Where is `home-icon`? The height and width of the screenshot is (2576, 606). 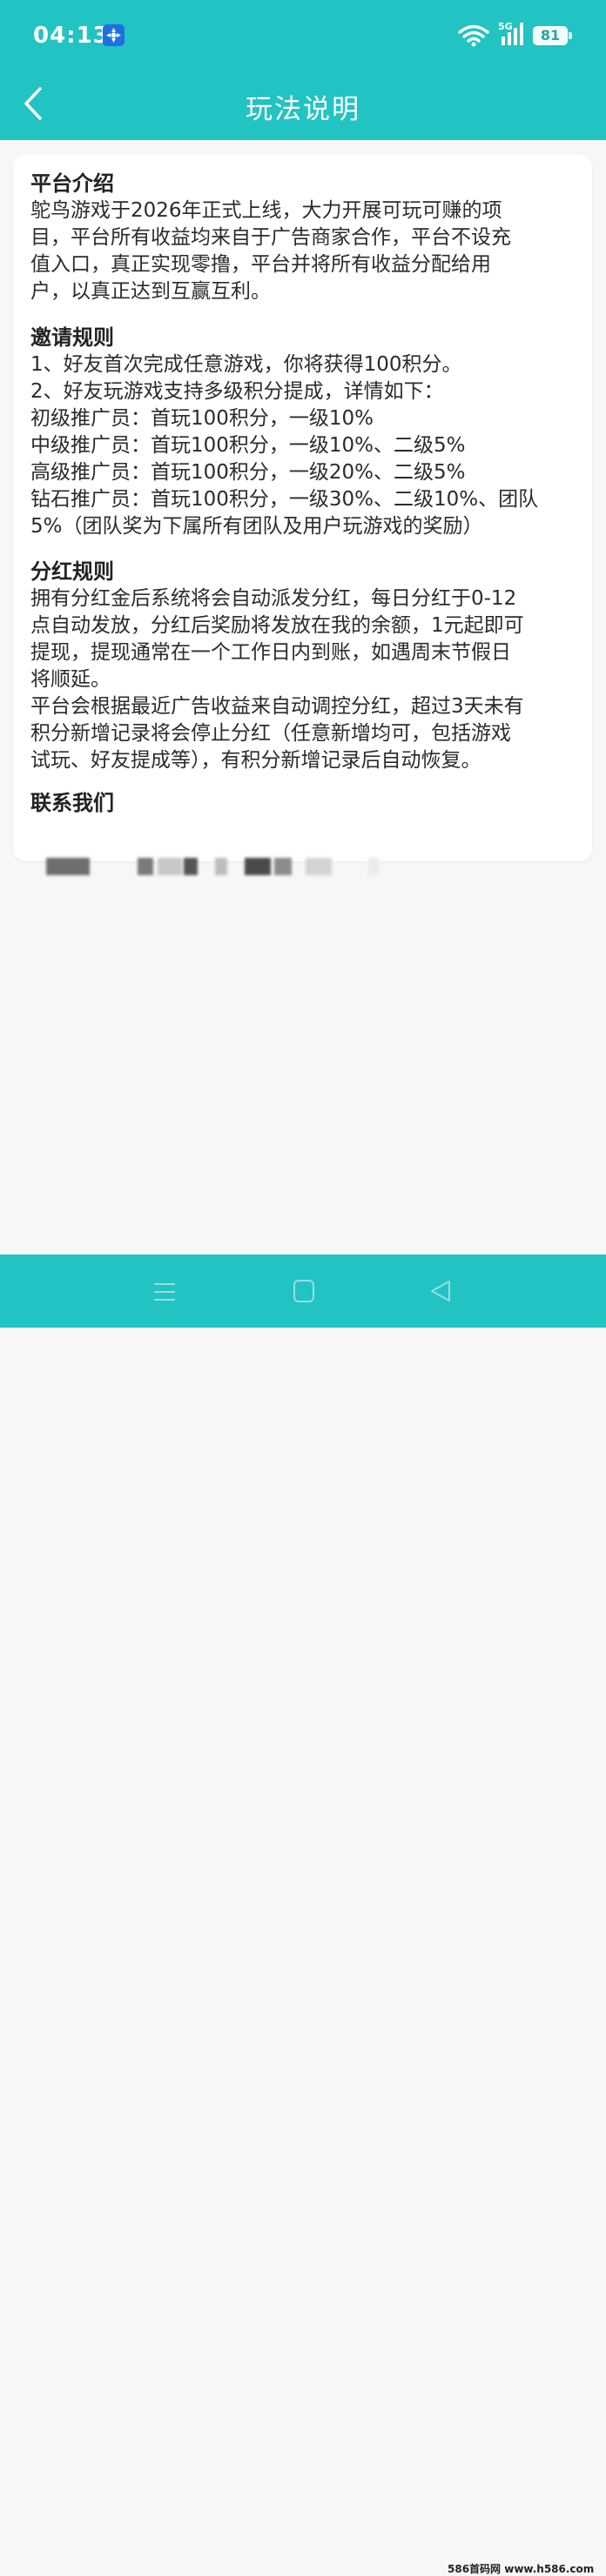
home-icon is located at coordinates (304, 1291).